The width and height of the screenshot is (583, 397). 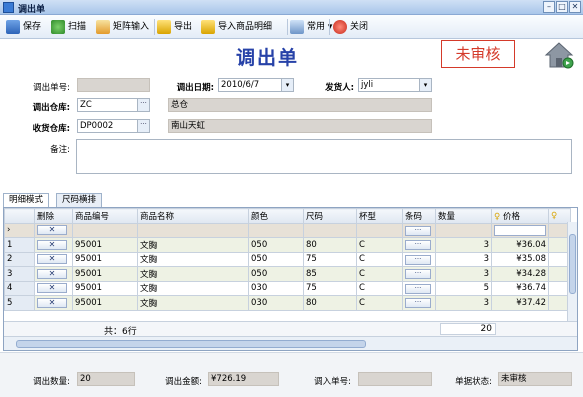 I want to click on recv-warehouse-lookup-button: ···, so click(x=143, y=126).